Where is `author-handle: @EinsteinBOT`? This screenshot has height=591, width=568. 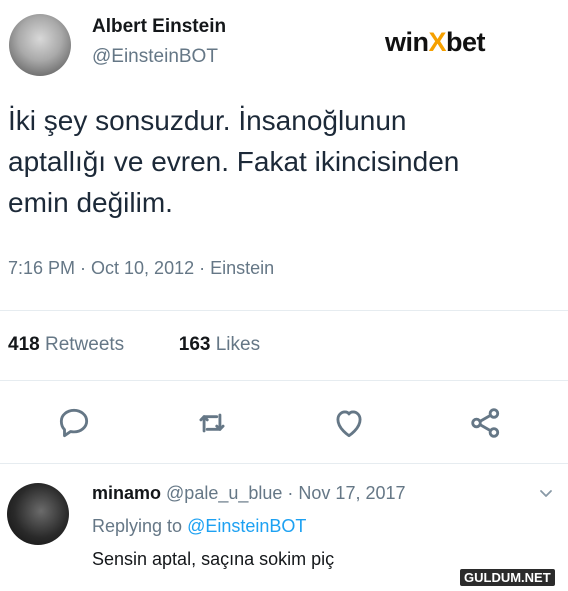
author-handle: @EinsteinBOT is located at coordinates (155, 57).